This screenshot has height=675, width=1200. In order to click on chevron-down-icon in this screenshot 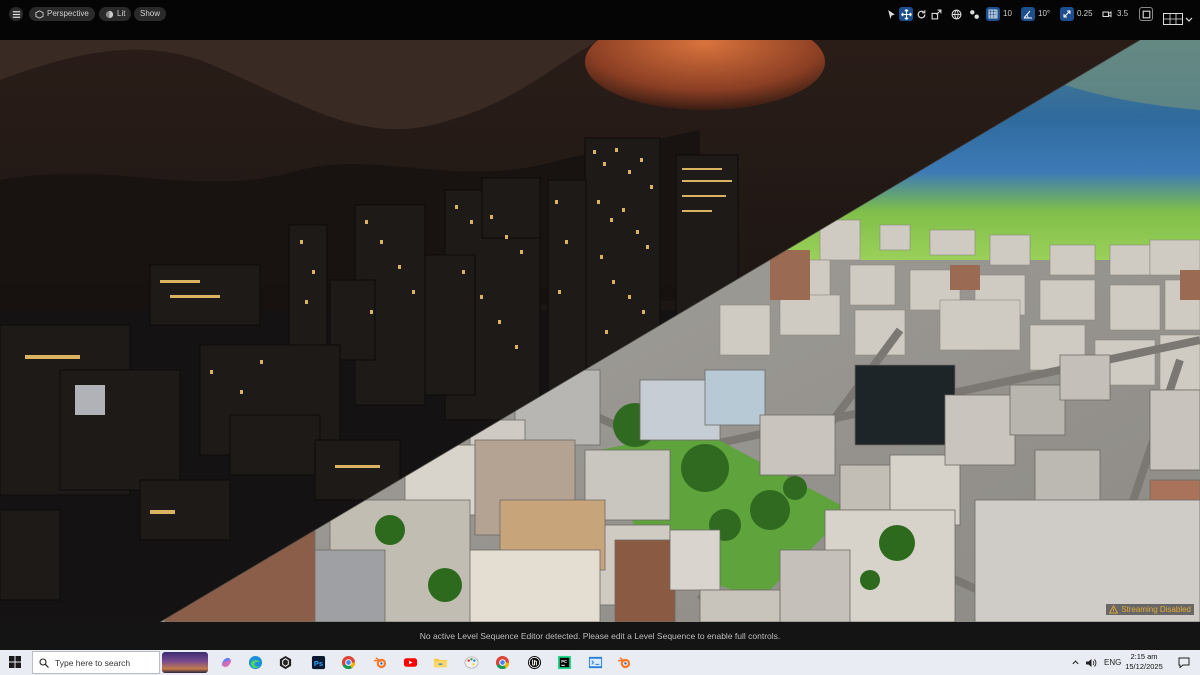, I will do `click(1189, 19)`.